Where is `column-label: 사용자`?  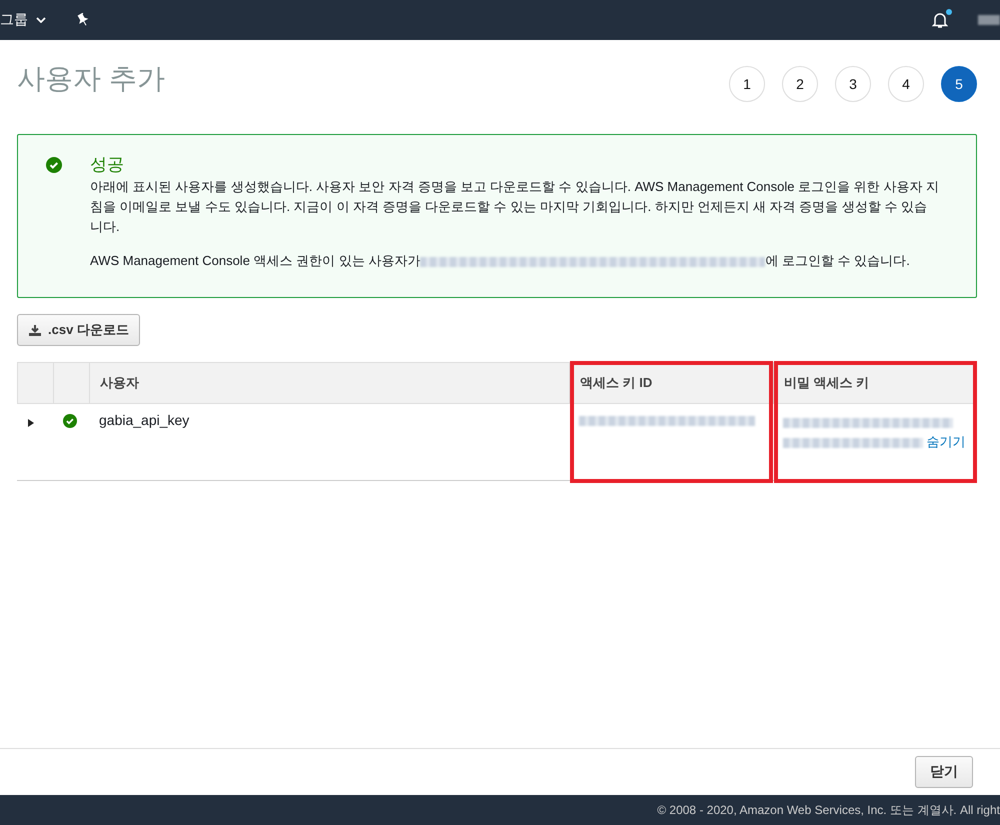 column-label: 사용자 is located at coordinates (119, 383).